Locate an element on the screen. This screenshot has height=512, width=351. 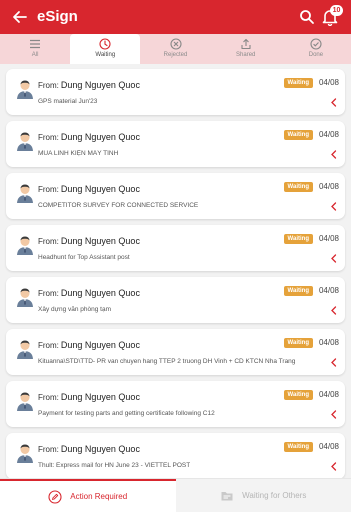
document-subject: MUA LINH KIỆN MÁY TÍNH is located at coordinates (78, 153).